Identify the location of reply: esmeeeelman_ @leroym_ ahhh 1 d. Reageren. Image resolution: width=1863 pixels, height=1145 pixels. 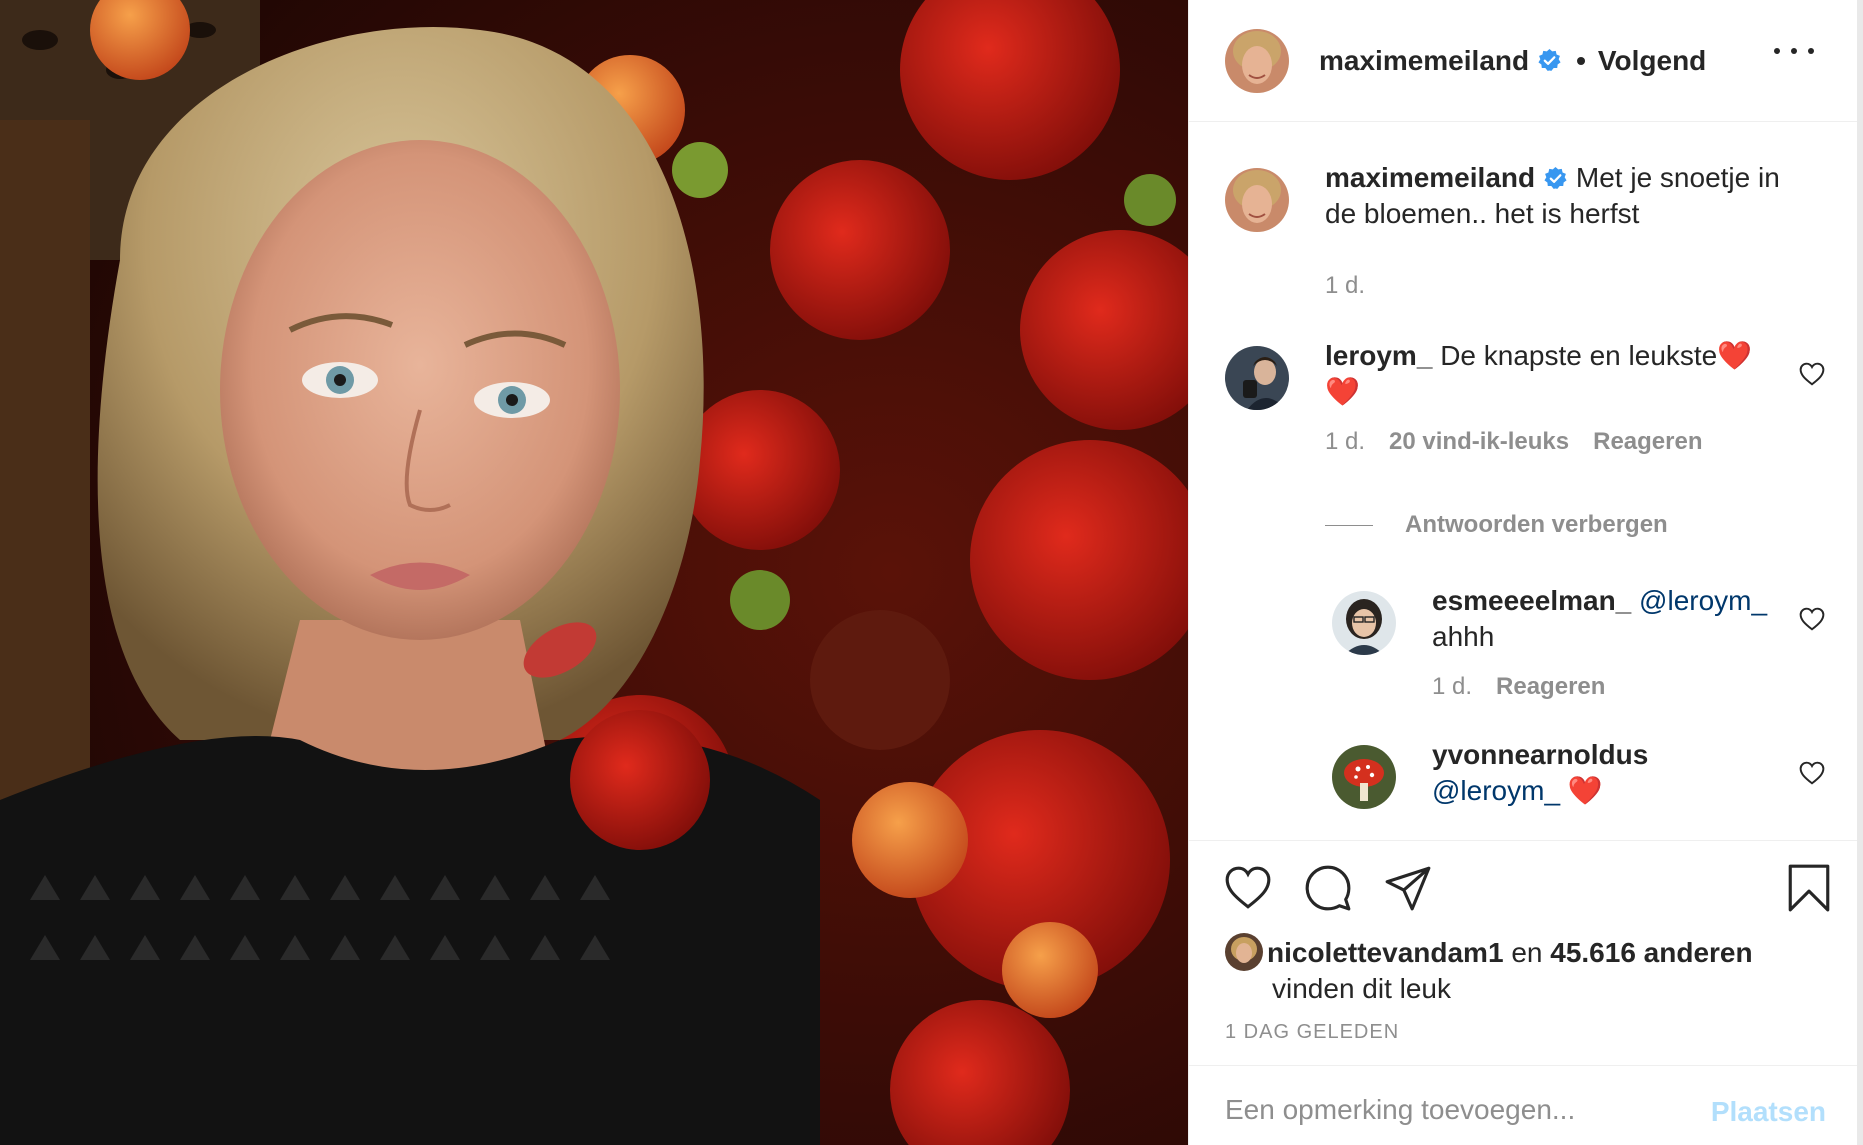
(1530, 648).